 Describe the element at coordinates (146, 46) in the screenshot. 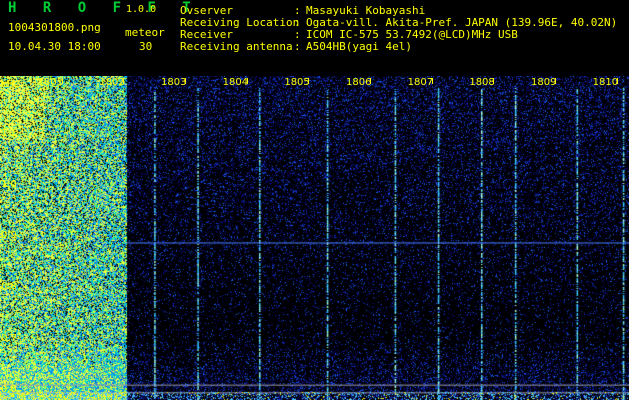

I see `count-value: 30` at that location.